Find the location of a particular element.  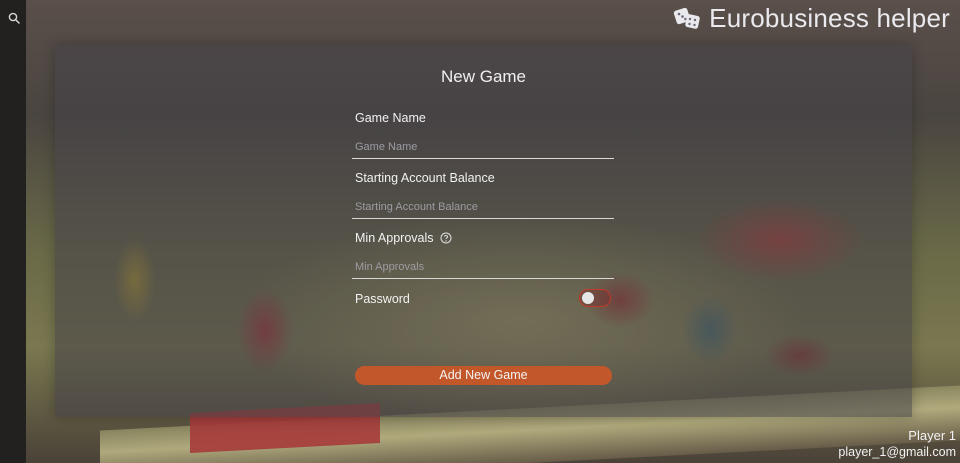

min-approvals-field is located at coordinates (483, 267).